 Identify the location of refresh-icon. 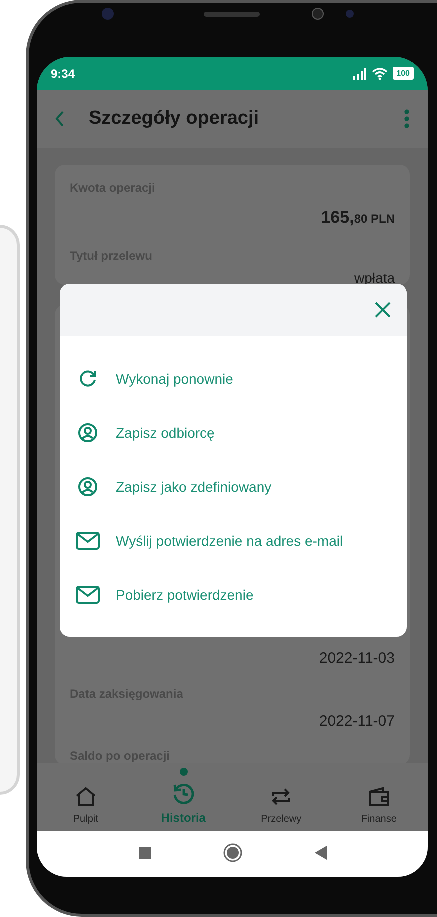
(88, 379).